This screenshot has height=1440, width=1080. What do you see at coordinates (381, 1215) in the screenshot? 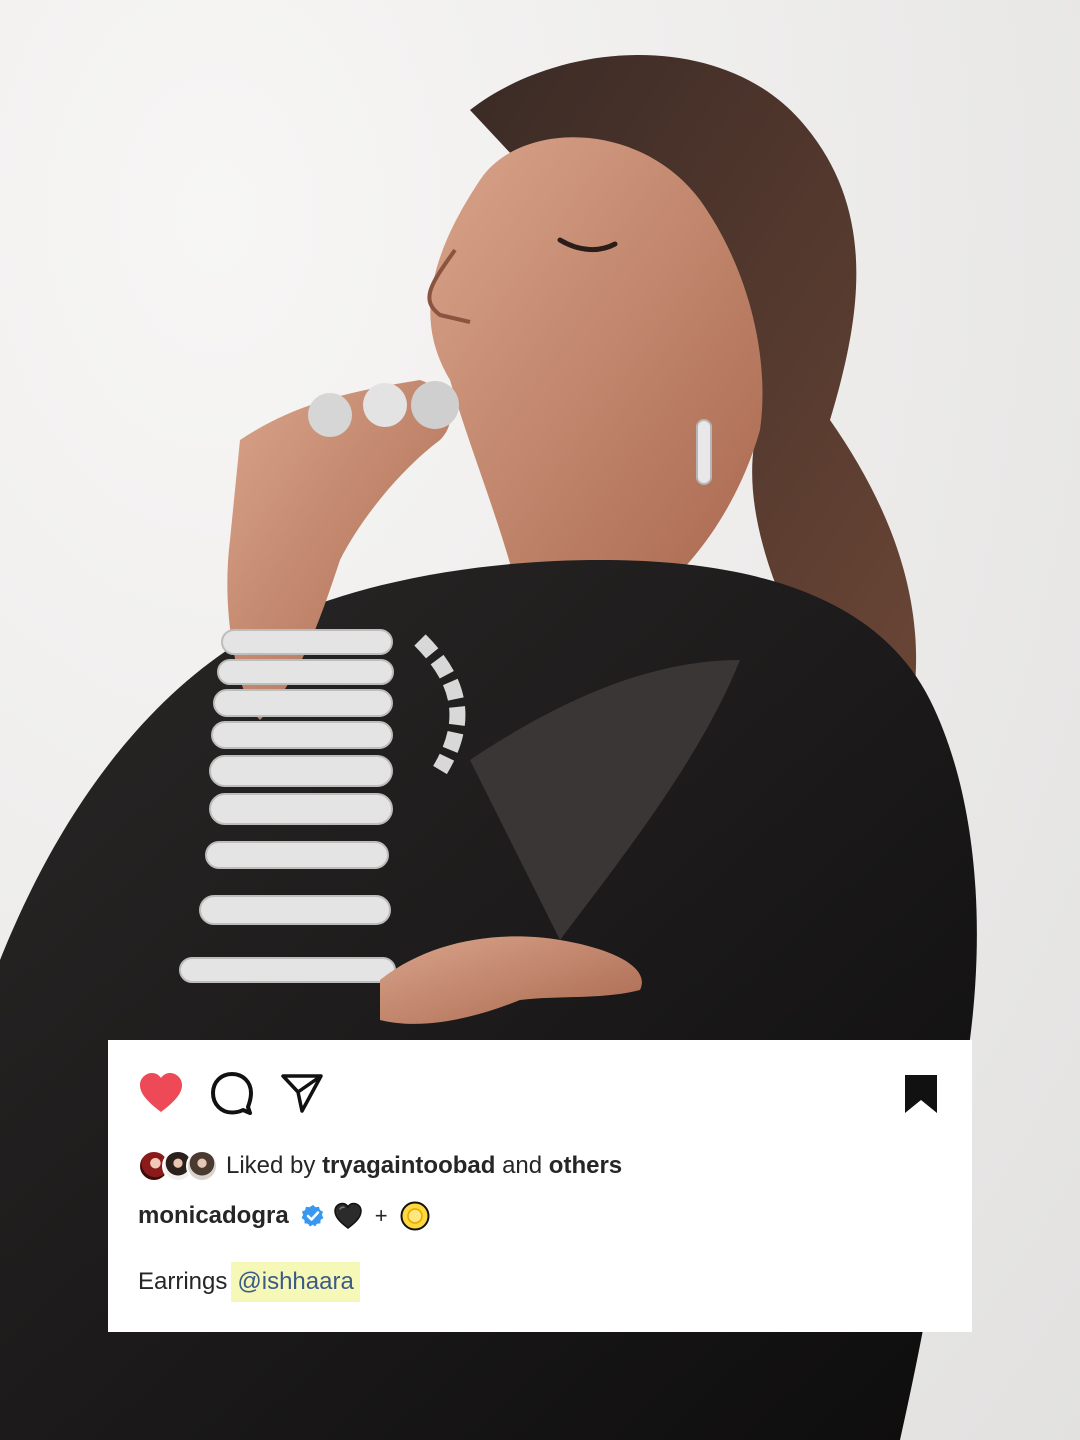
I see `plus-sign: +` at bounding box center [381, 1215].